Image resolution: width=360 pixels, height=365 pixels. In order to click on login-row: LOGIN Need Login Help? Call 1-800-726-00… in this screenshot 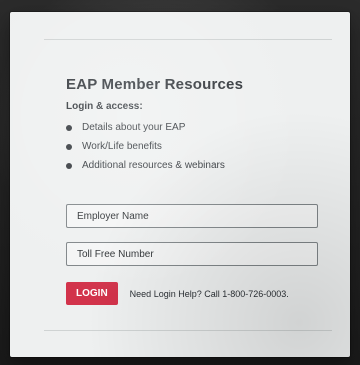, I will do `click(201, 293)`.